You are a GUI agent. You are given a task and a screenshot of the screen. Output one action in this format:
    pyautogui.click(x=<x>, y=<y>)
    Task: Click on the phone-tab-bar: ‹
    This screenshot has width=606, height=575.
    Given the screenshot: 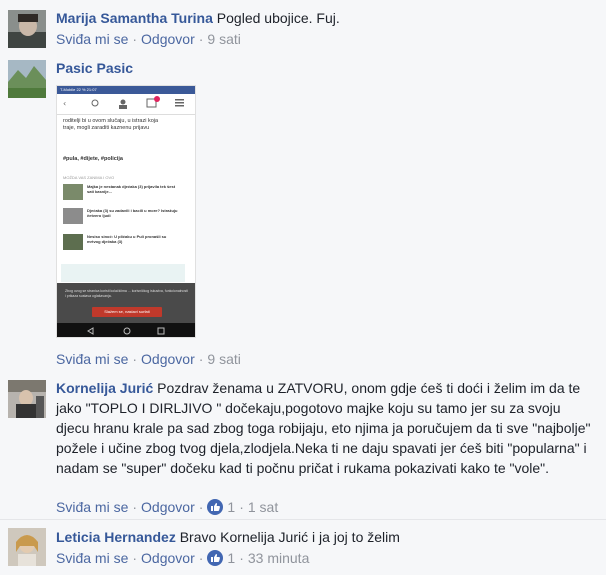 What is the action you would take?
    pyautogui.click(x=126, y=104)
    